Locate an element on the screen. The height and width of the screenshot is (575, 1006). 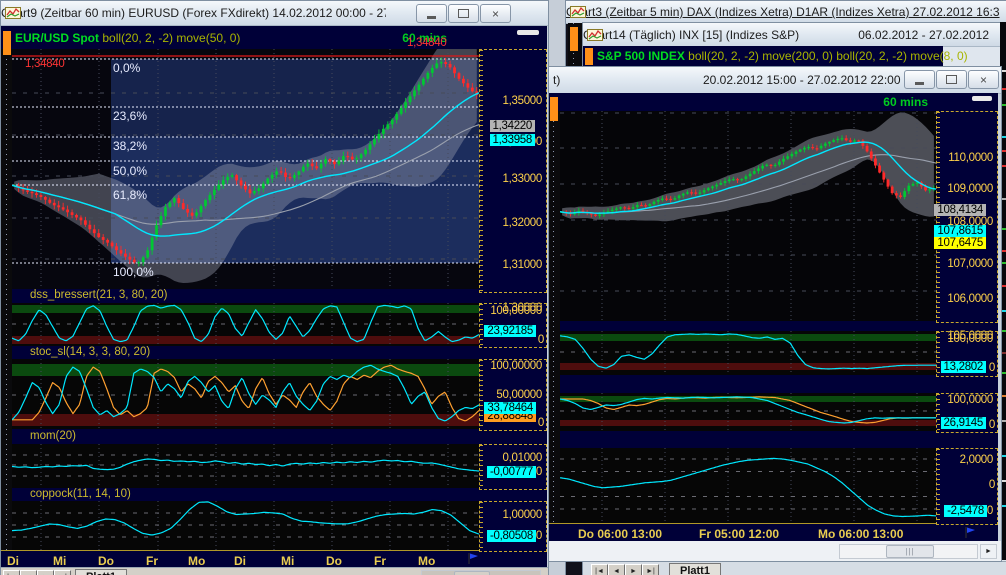
stoc-oscillator is located at coordinates (245, 394).